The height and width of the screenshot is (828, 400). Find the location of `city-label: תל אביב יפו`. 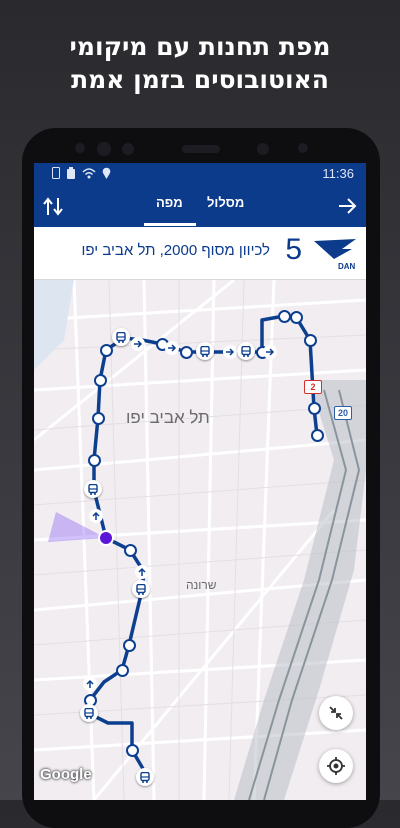

city-label: תל אביב יפו is located at coordinates (168, 417).